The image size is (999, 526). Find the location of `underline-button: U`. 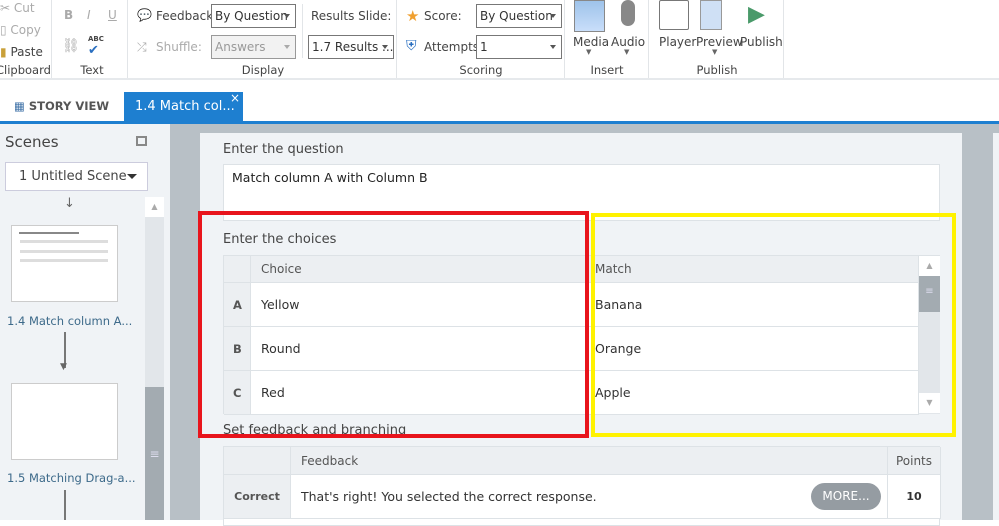

underline-button: U is located at coordinates (112, 15).